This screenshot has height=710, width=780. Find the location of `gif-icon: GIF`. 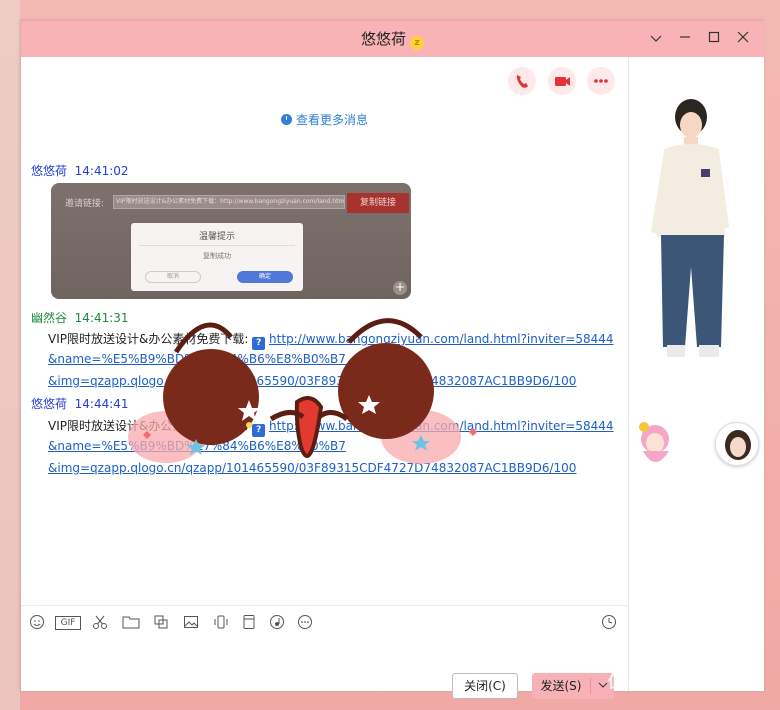

gif-icon: GIF is located at coordinates (68, 623).